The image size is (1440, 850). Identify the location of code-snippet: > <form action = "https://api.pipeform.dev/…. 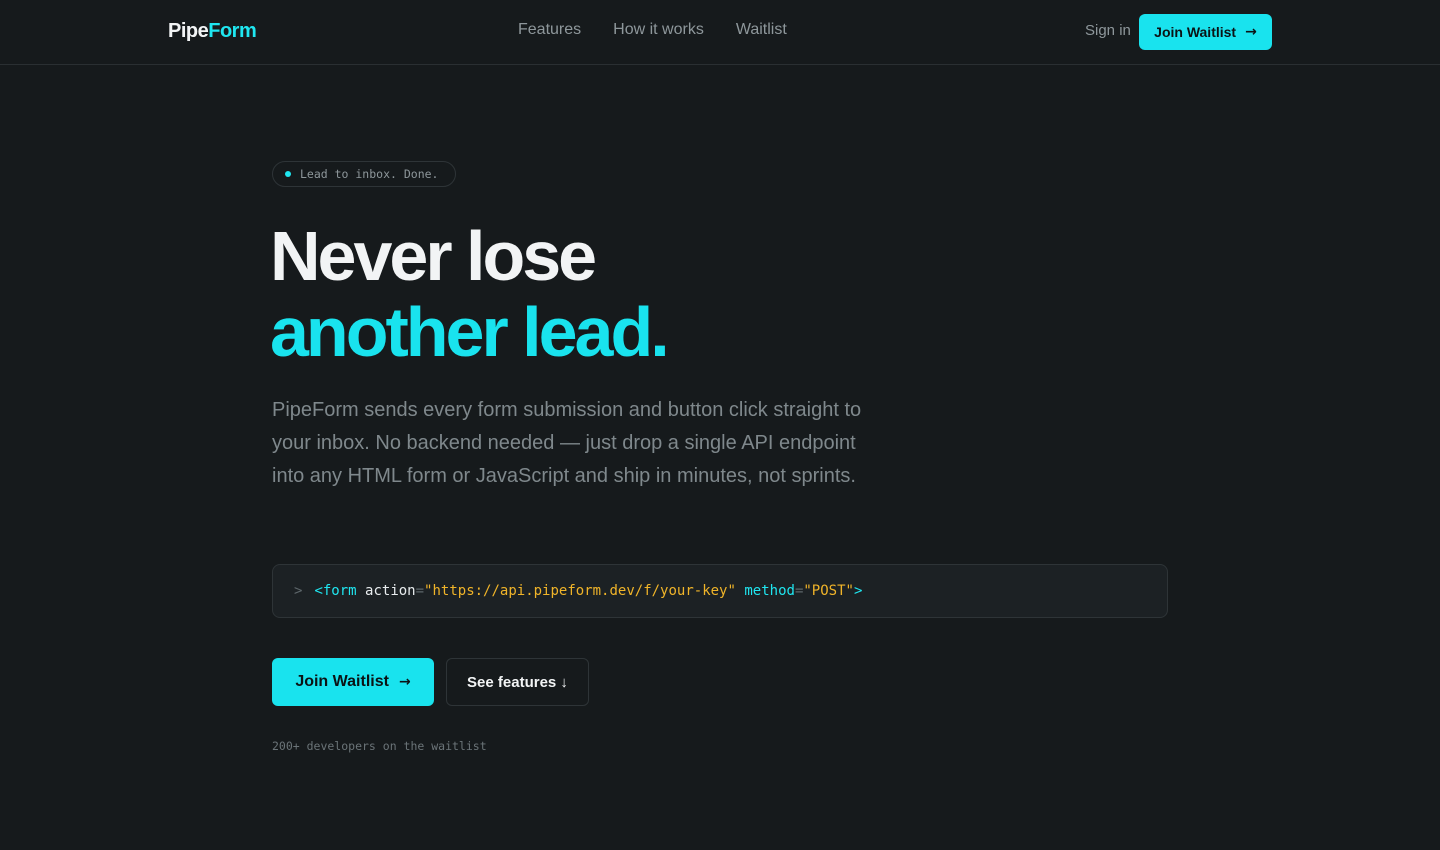
(720, 591).